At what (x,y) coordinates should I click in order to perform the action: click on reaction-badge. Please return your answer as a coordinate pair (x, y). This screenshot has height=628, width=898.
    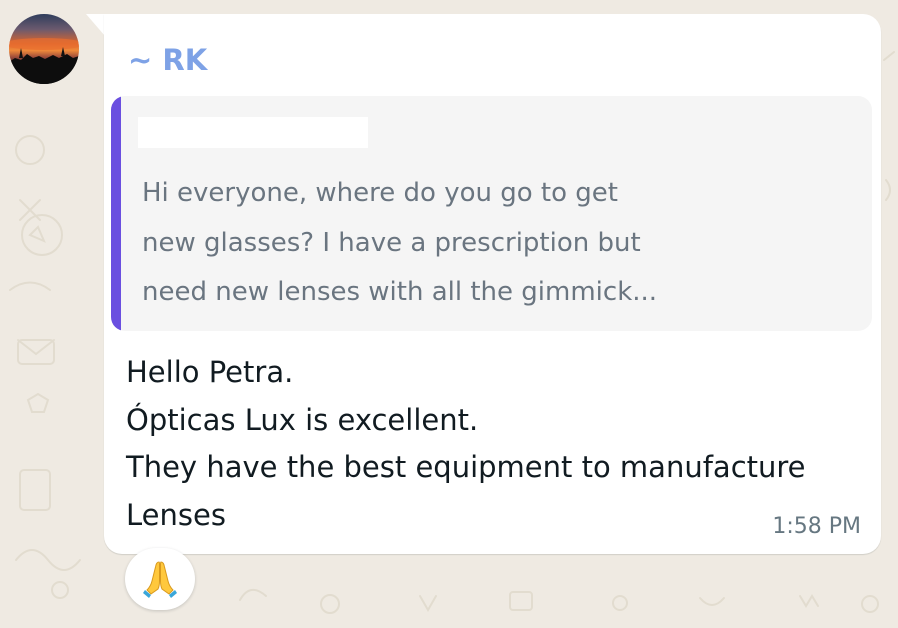
    Looking at the image, I should click on (160, 579).